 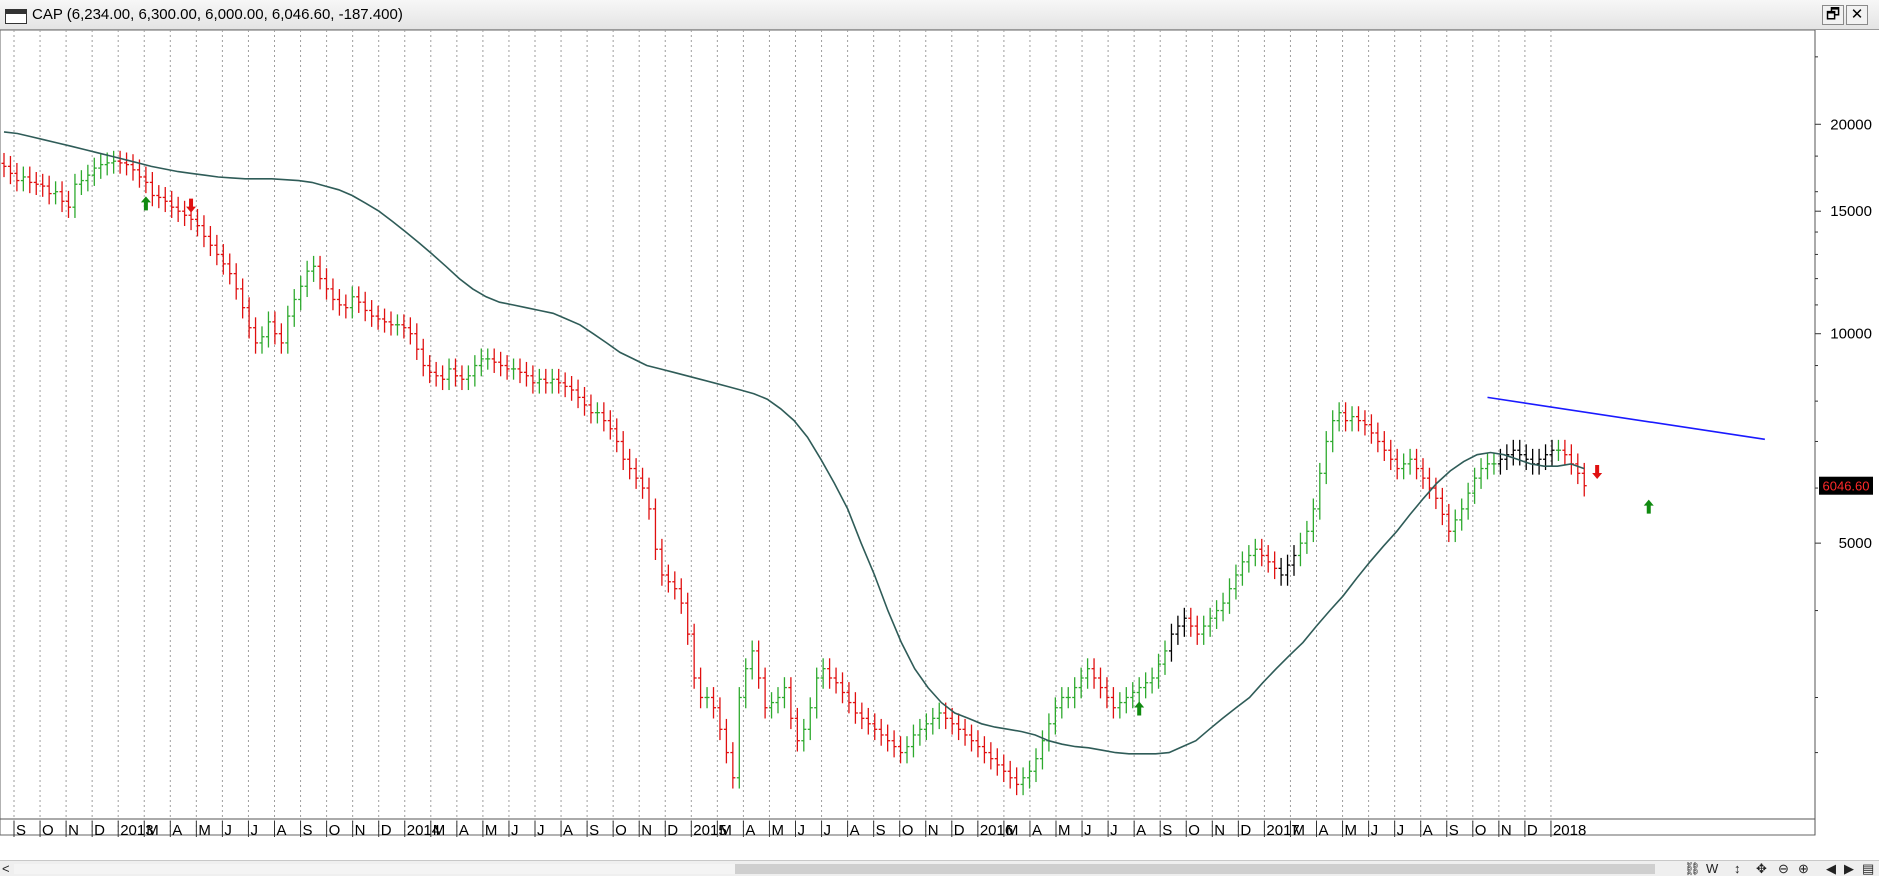 I want to click on y-tick-label: 15000, so click(x=1851, y=211).